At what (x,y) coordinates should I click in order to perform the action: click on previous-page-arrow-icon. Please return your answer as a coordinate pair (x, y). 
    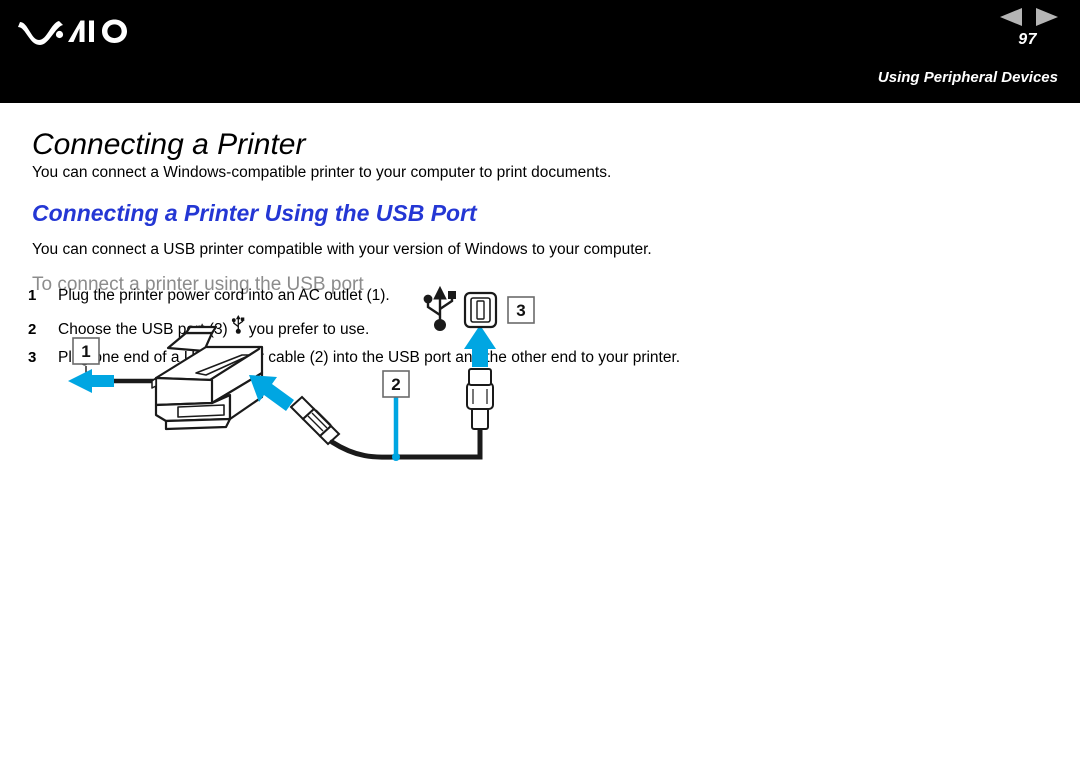
    Looking at the image, I should click on (1011, 17).